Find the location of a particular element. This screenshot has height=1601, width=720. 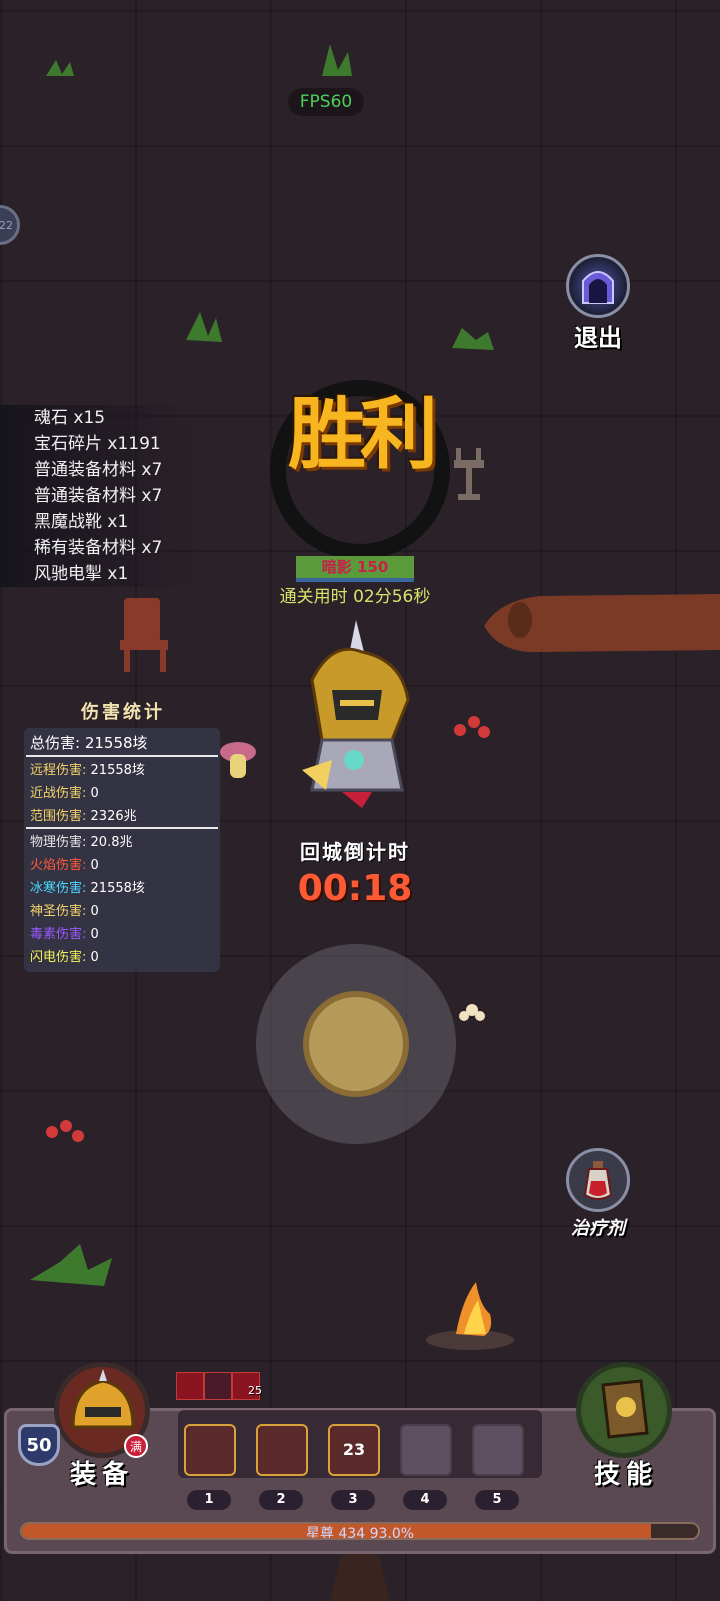

skill-slot-number: 4 is located at coordinates (425, 1500).